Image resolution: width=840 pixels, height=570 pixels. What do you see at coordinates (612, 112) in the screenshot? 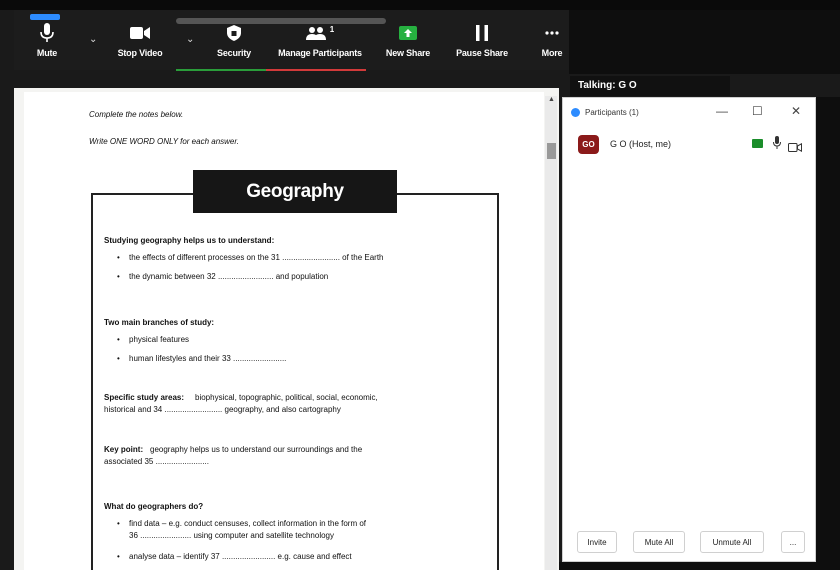
I see `panel-title: Participants (1)` at bounding box center [612, 112].